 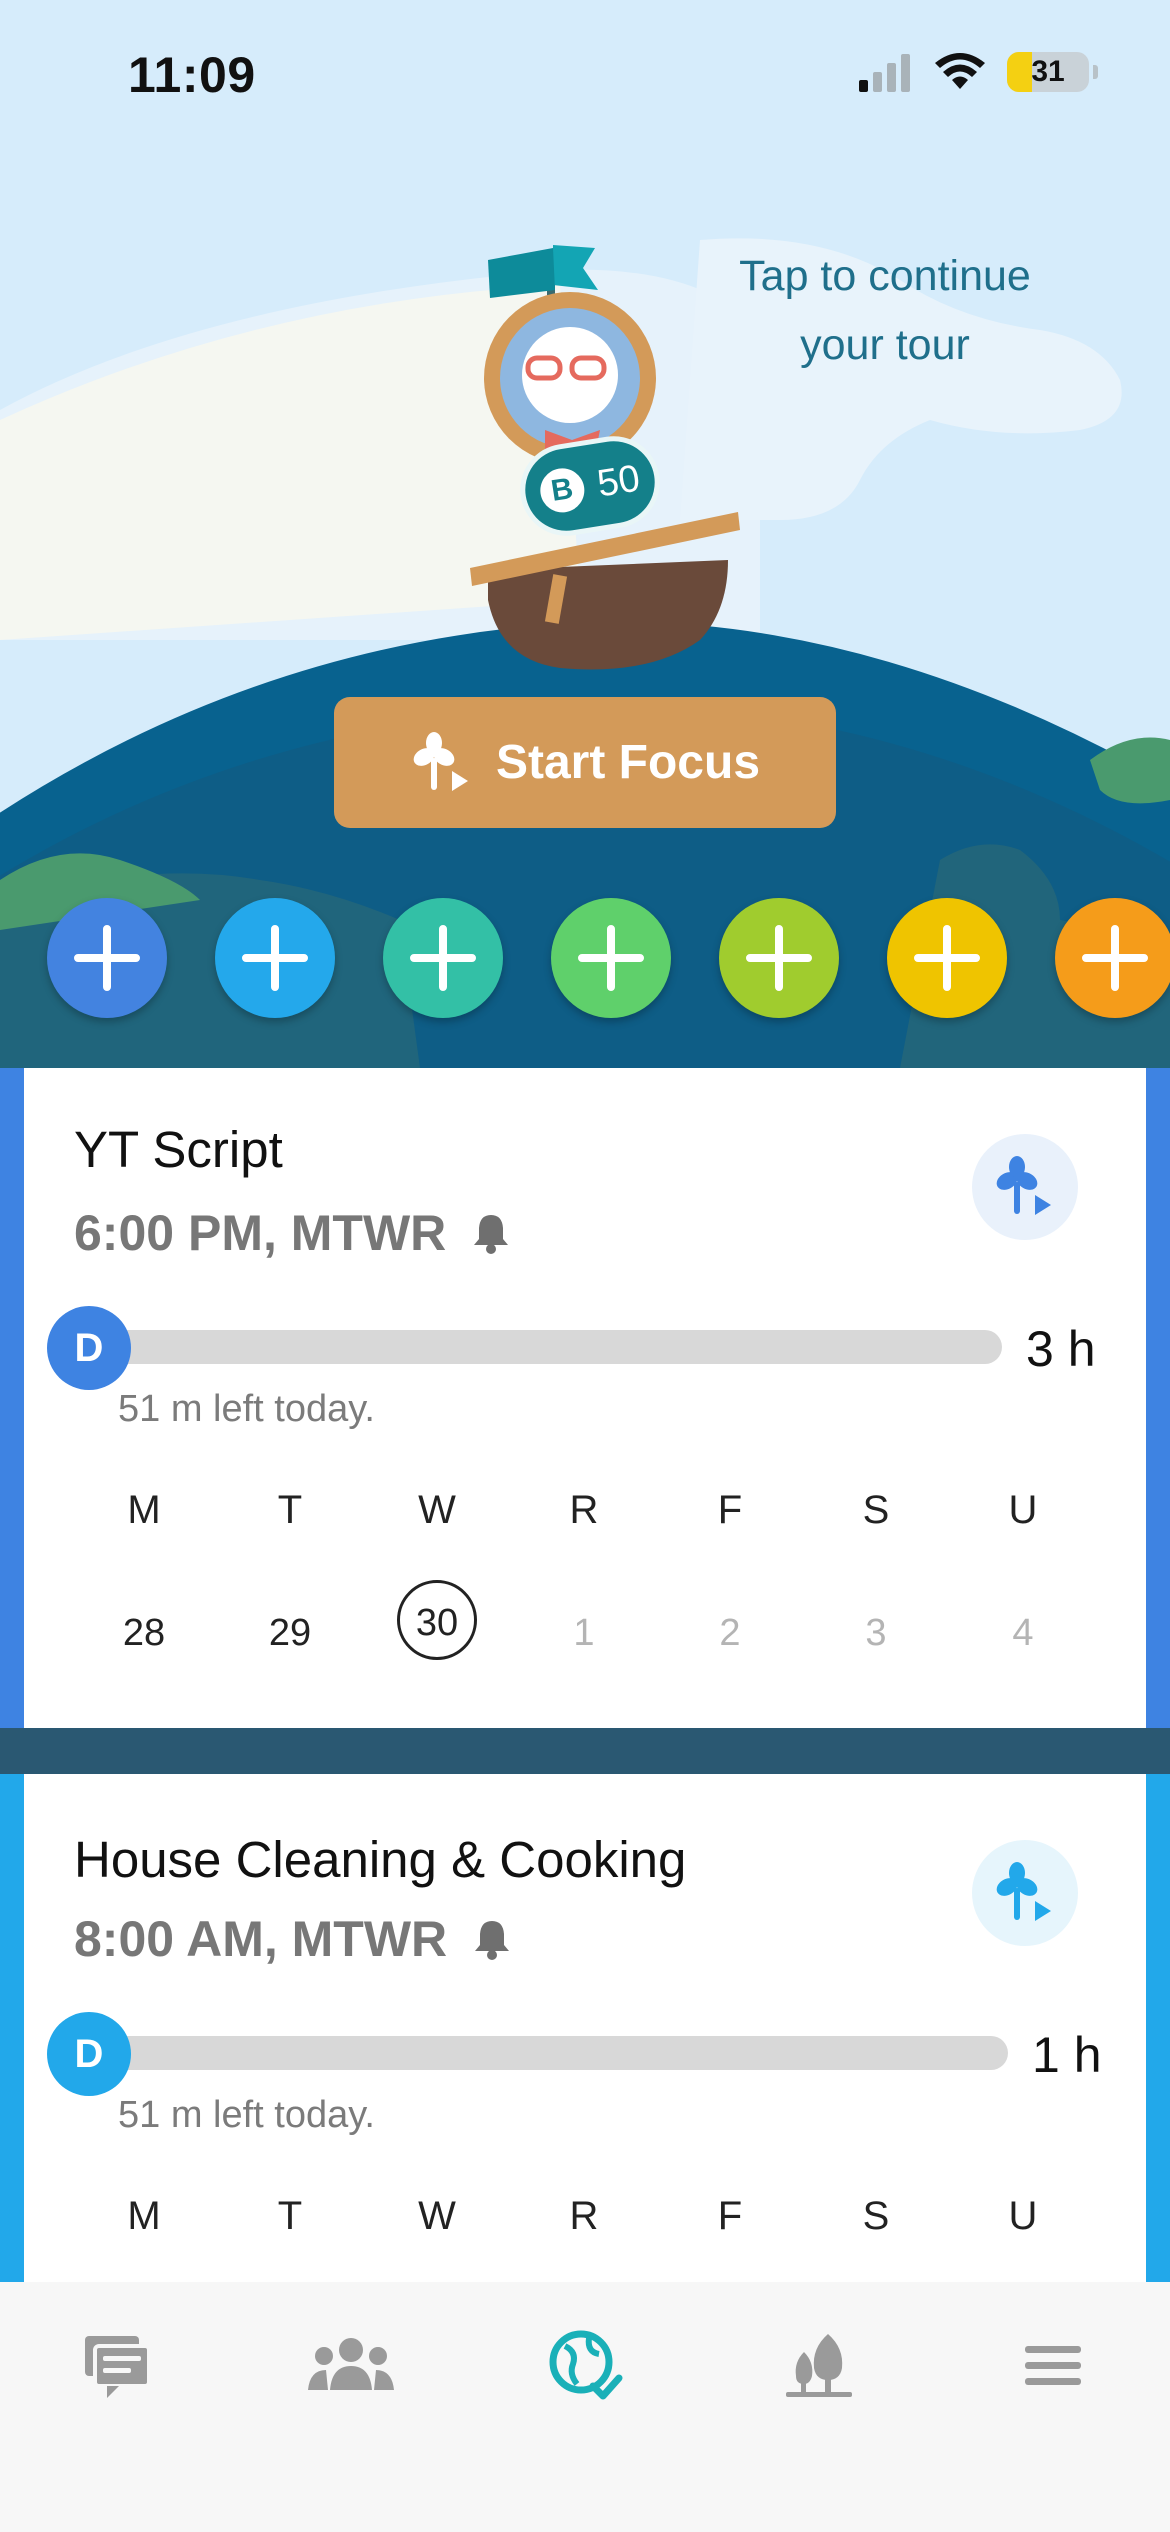 I want to click on tour-hint-line2: your tour, so click(x=885, y=345).